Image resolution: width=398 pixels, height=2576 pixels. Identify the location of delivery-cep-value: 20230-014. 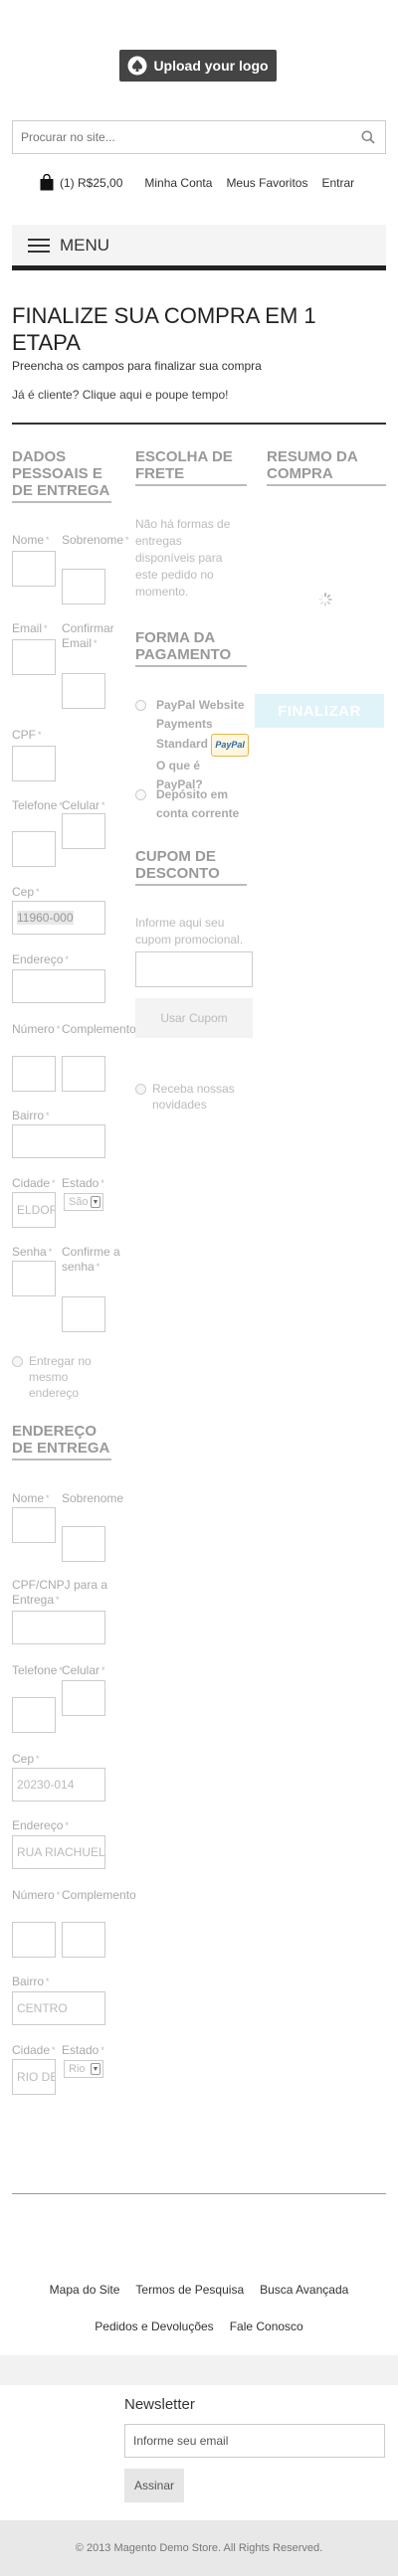
(46, 1785).